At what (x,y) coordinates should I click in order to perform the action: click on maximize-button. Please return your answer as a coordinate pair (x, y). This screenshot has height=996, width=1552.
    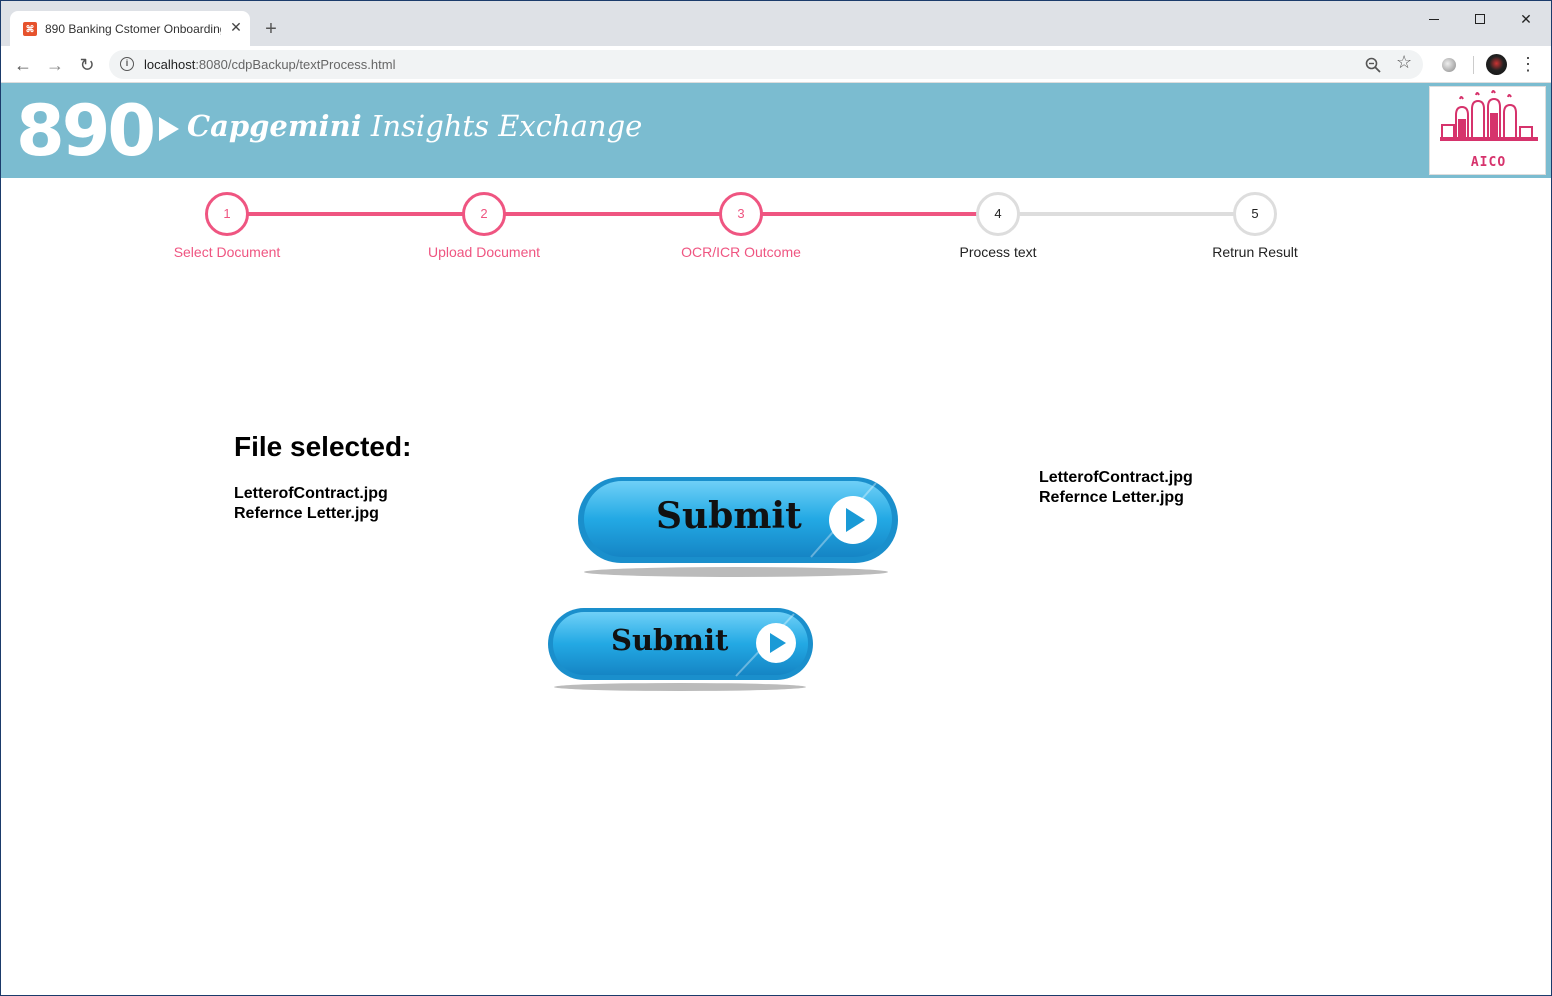
    Looking at the image, I should click on (1480, 19).